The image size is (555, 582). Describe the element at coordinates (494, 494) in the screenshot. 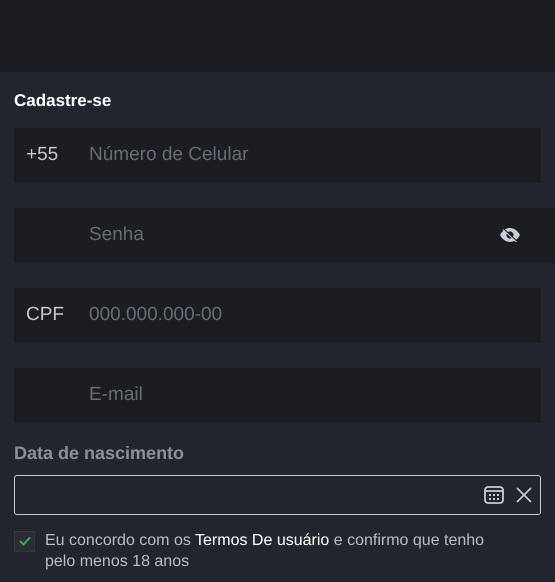

I see `calendar-icon` at that location.